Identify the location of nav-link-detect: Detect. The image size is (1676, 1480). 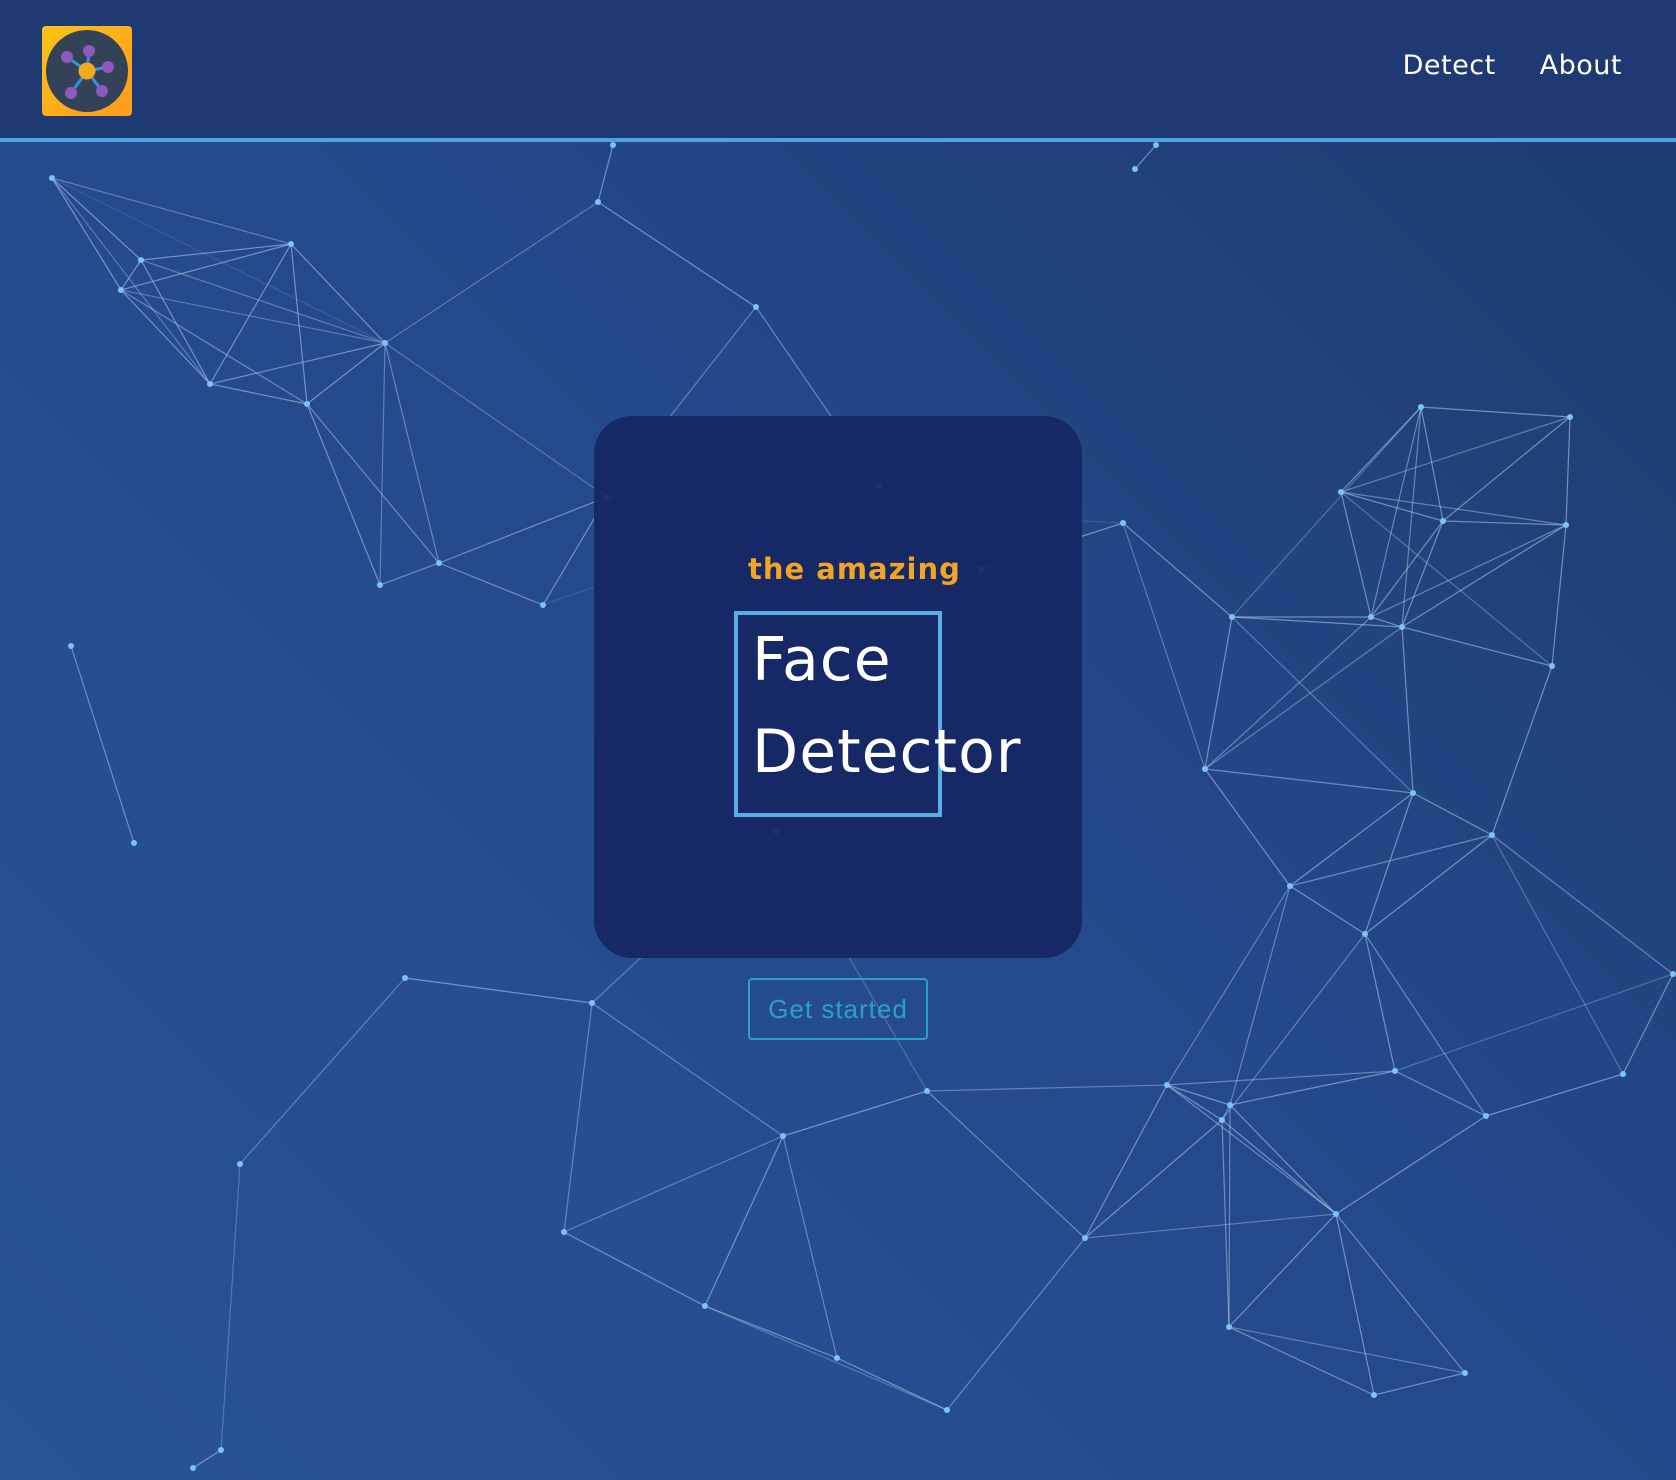
(1449, 65).